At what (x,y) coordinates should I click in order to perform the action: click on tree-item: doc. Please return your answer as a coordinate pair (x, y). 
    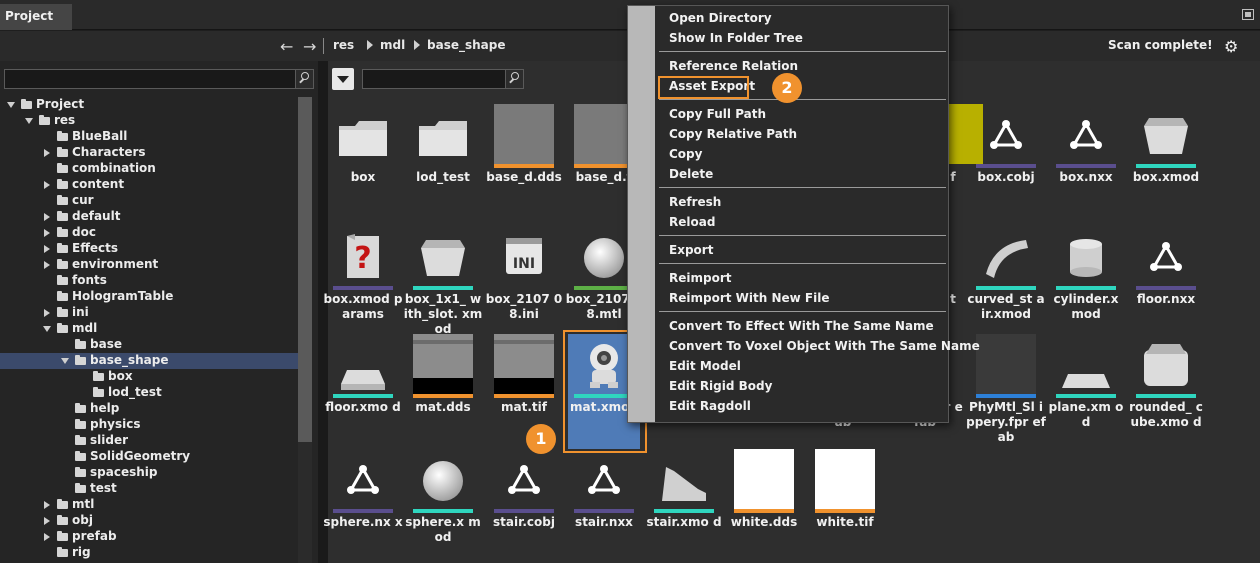
    Looking at the image, I should click on (149, 233).